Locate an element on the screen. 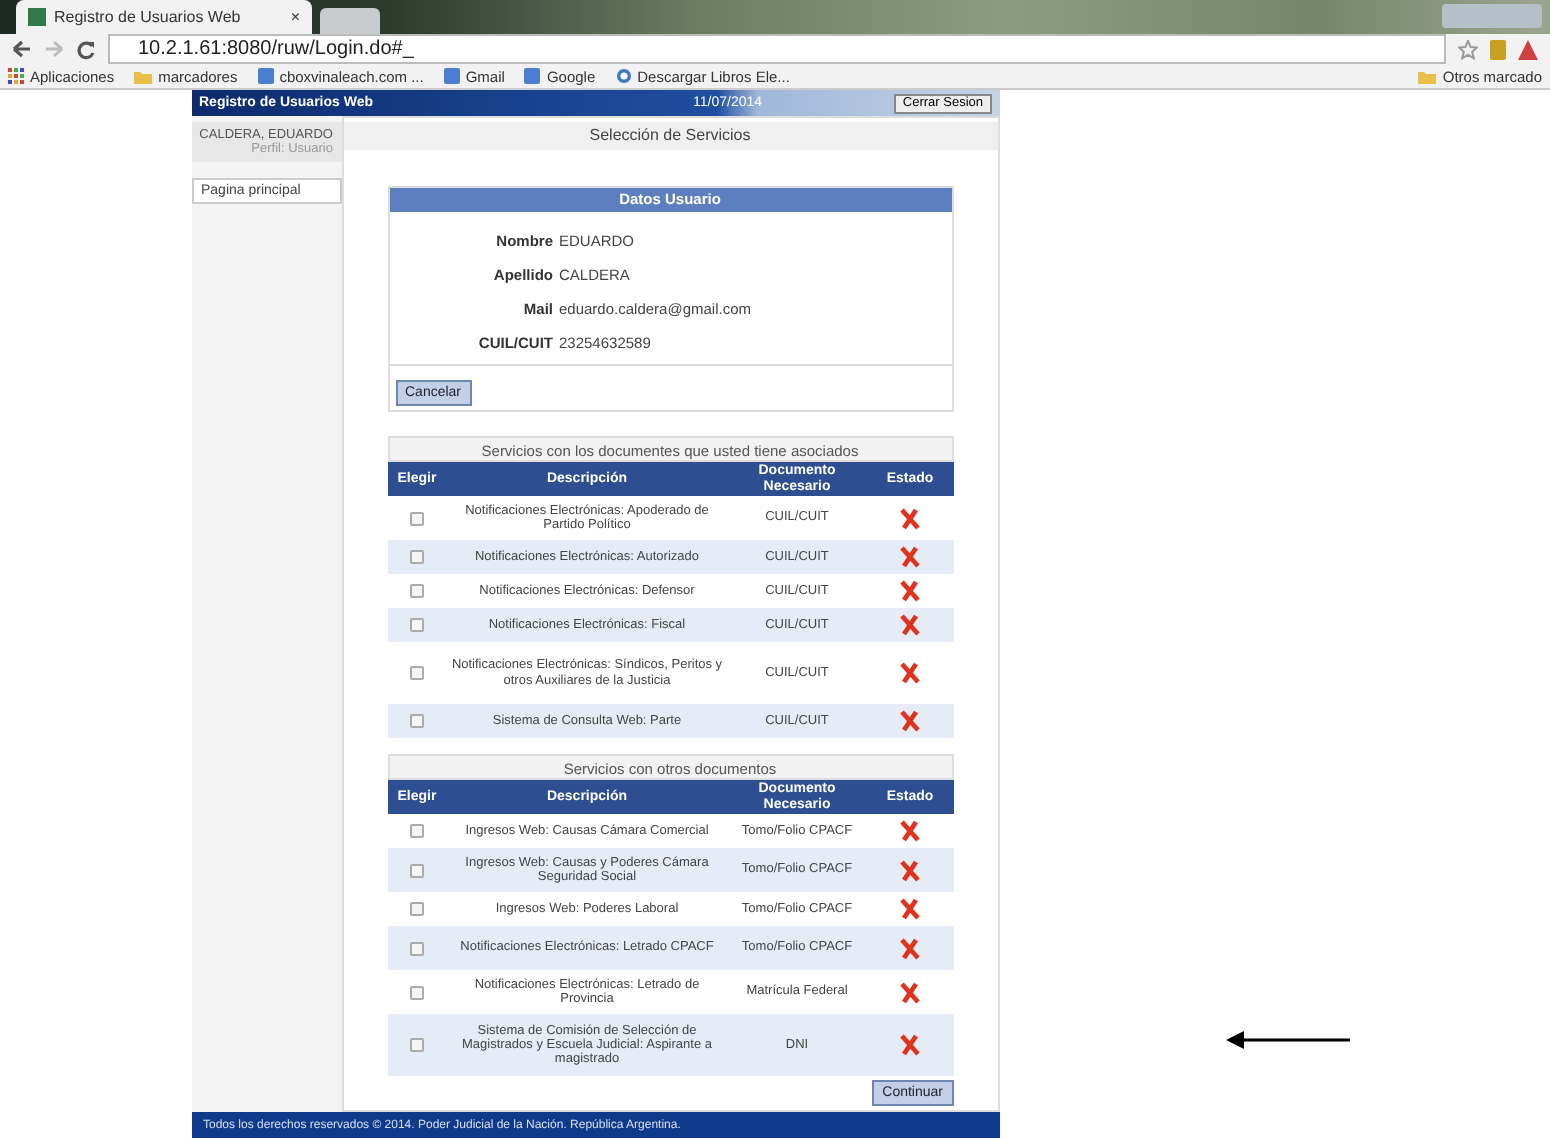 Image resolution: width=1550 pixels, height=1138 pixels. tab-title: Registro de Usuarios Web is located at coordinates (147, 17).